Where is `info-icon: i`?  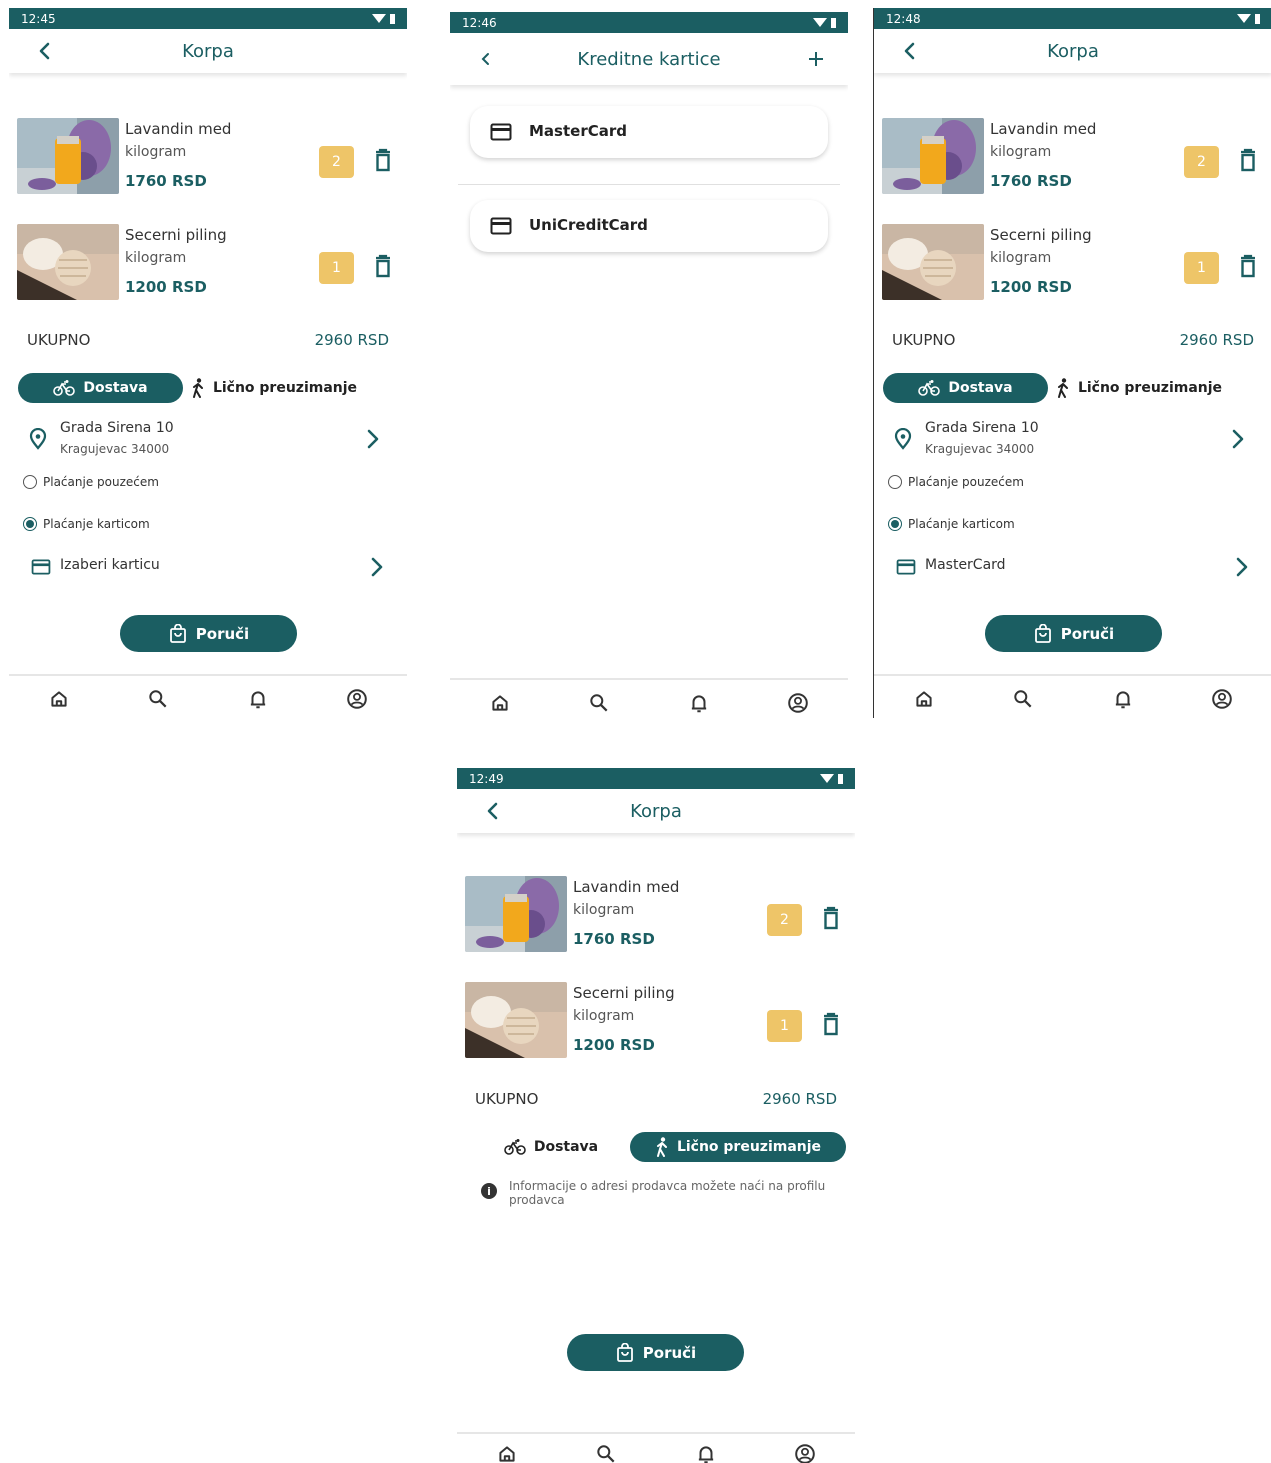 info-icon: i is located at coordinates (489, 1191).